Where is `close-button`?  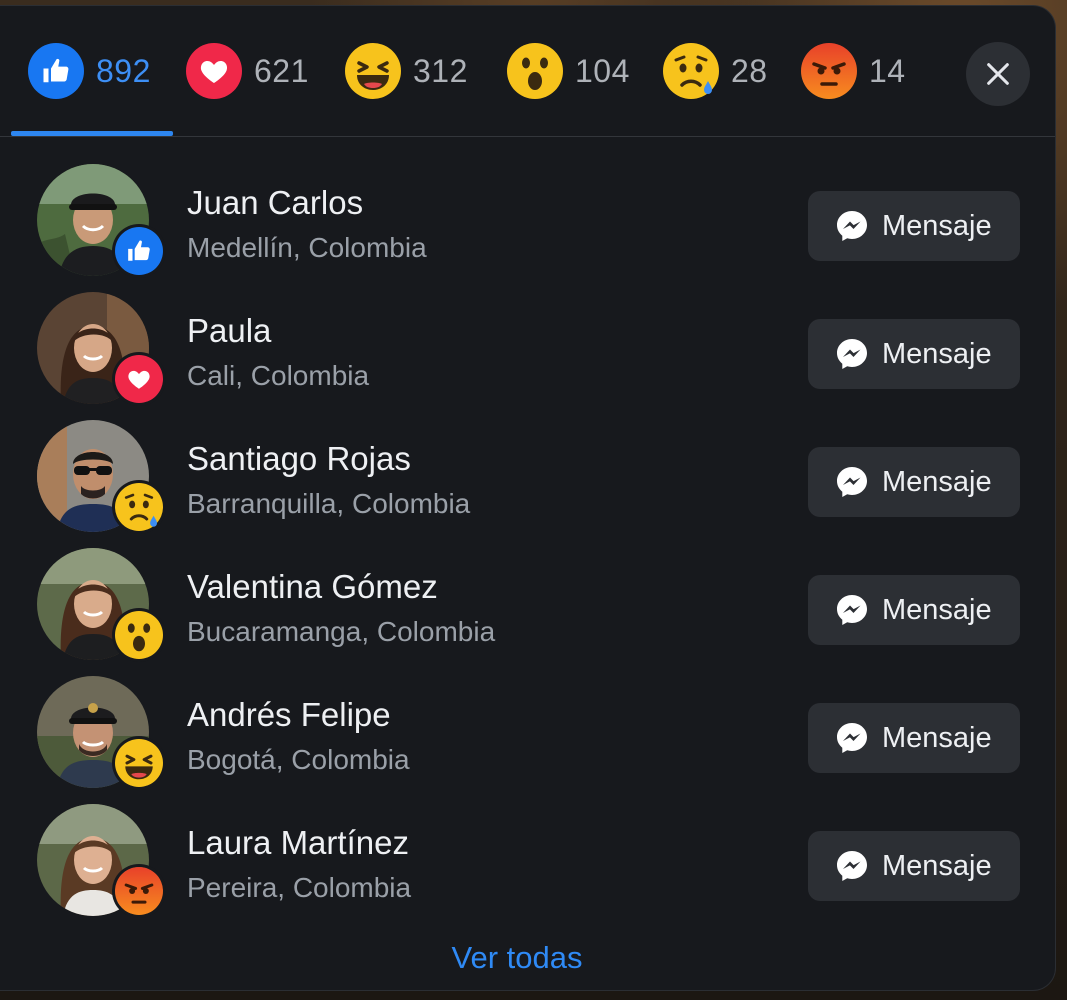
close-button is located at coordinates (998, 74).